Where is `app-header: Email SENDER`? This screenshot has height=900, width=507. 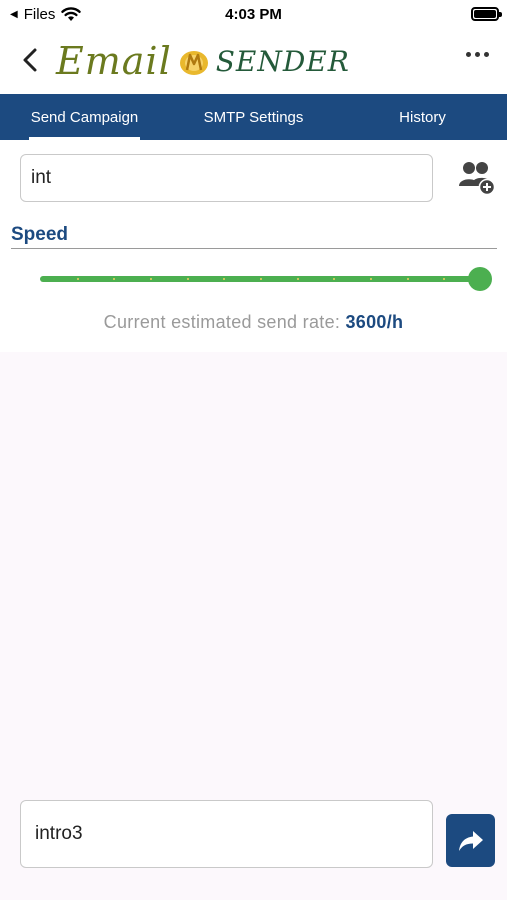
app-header: Email SENDER is located at coordinates (253, 62).